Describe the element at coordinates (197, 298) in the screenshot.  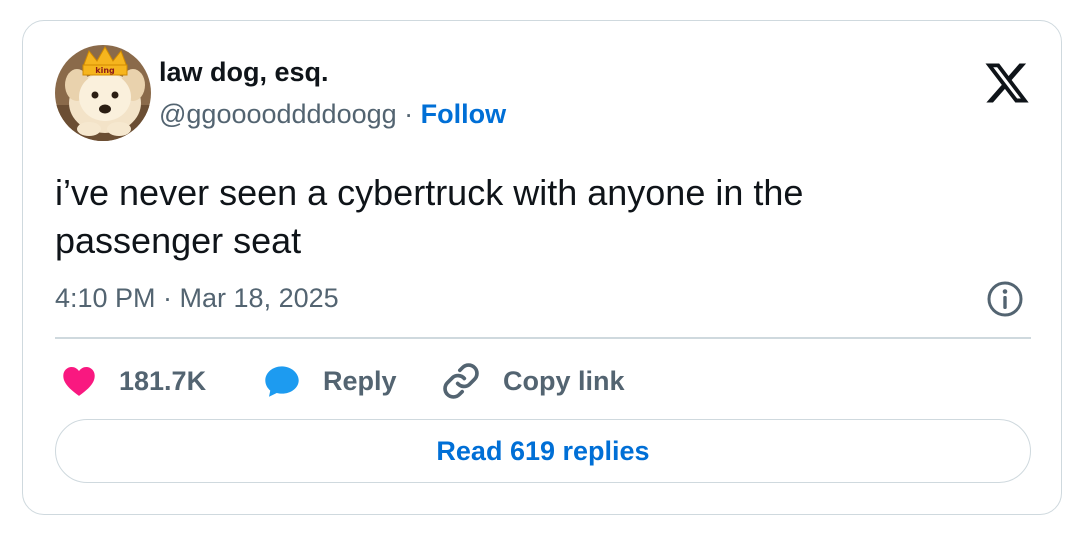
I see `tweet-timestamp: 4:10 PM · Mar 18, 2025` at that location.